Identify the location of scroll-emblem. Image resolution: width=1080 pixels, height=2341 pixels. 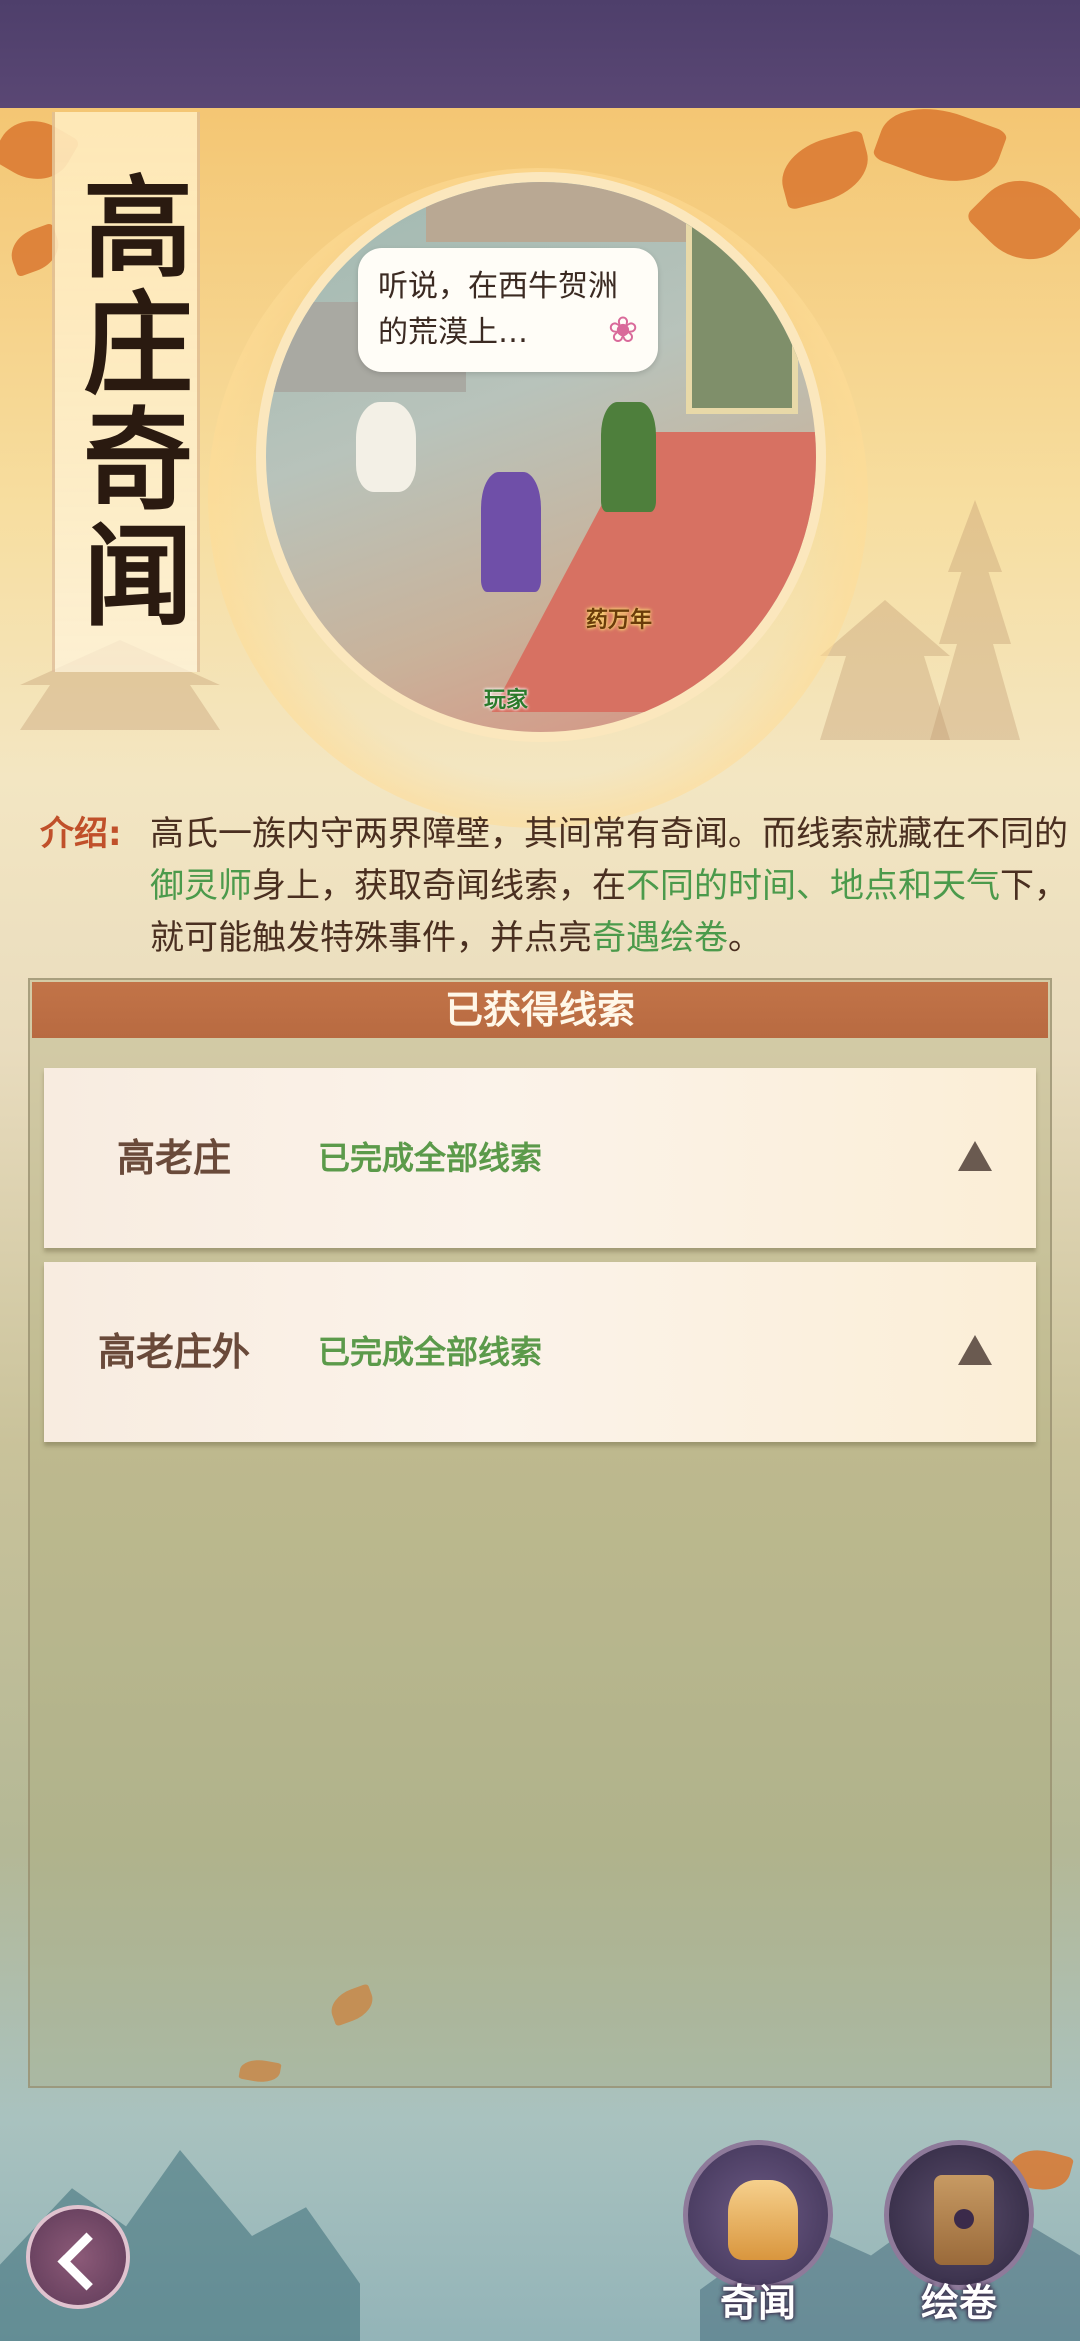
(964, 2219).